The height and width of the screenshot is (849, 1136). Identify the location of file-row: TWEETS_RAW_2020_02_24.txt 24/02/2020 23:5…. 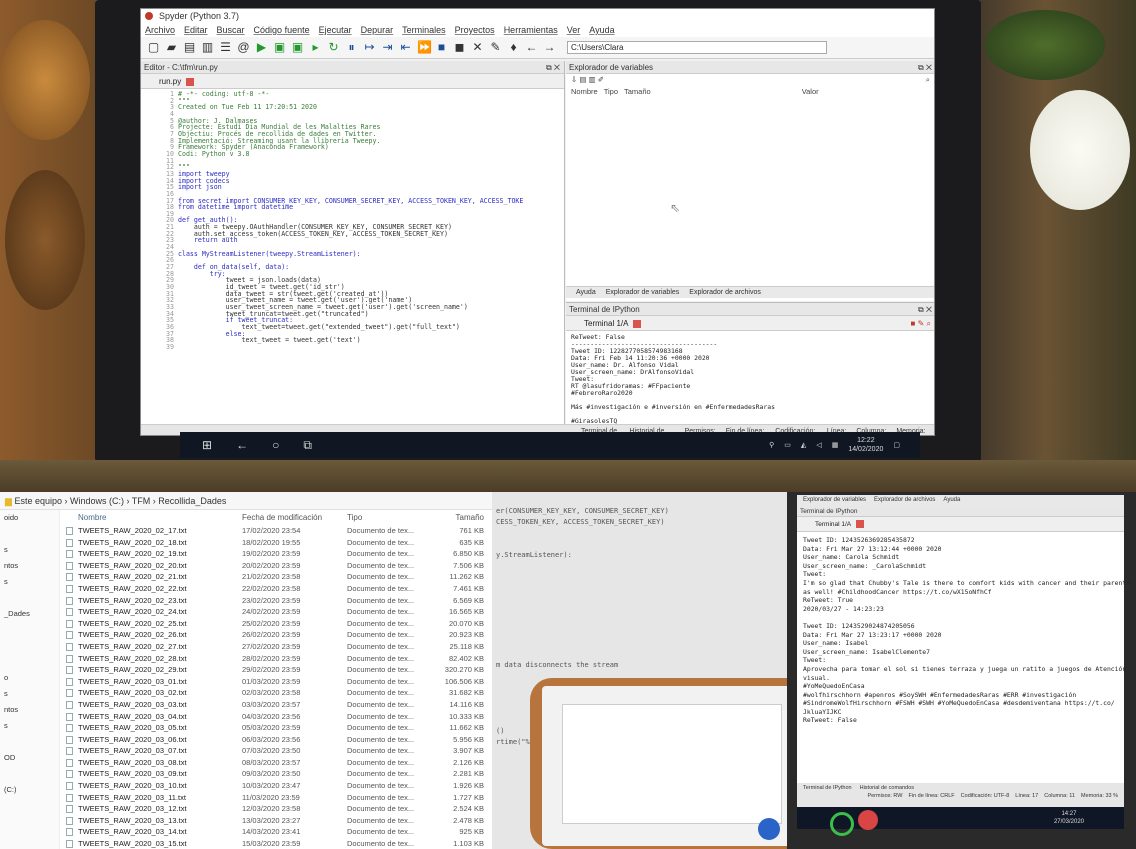
(277, 612).